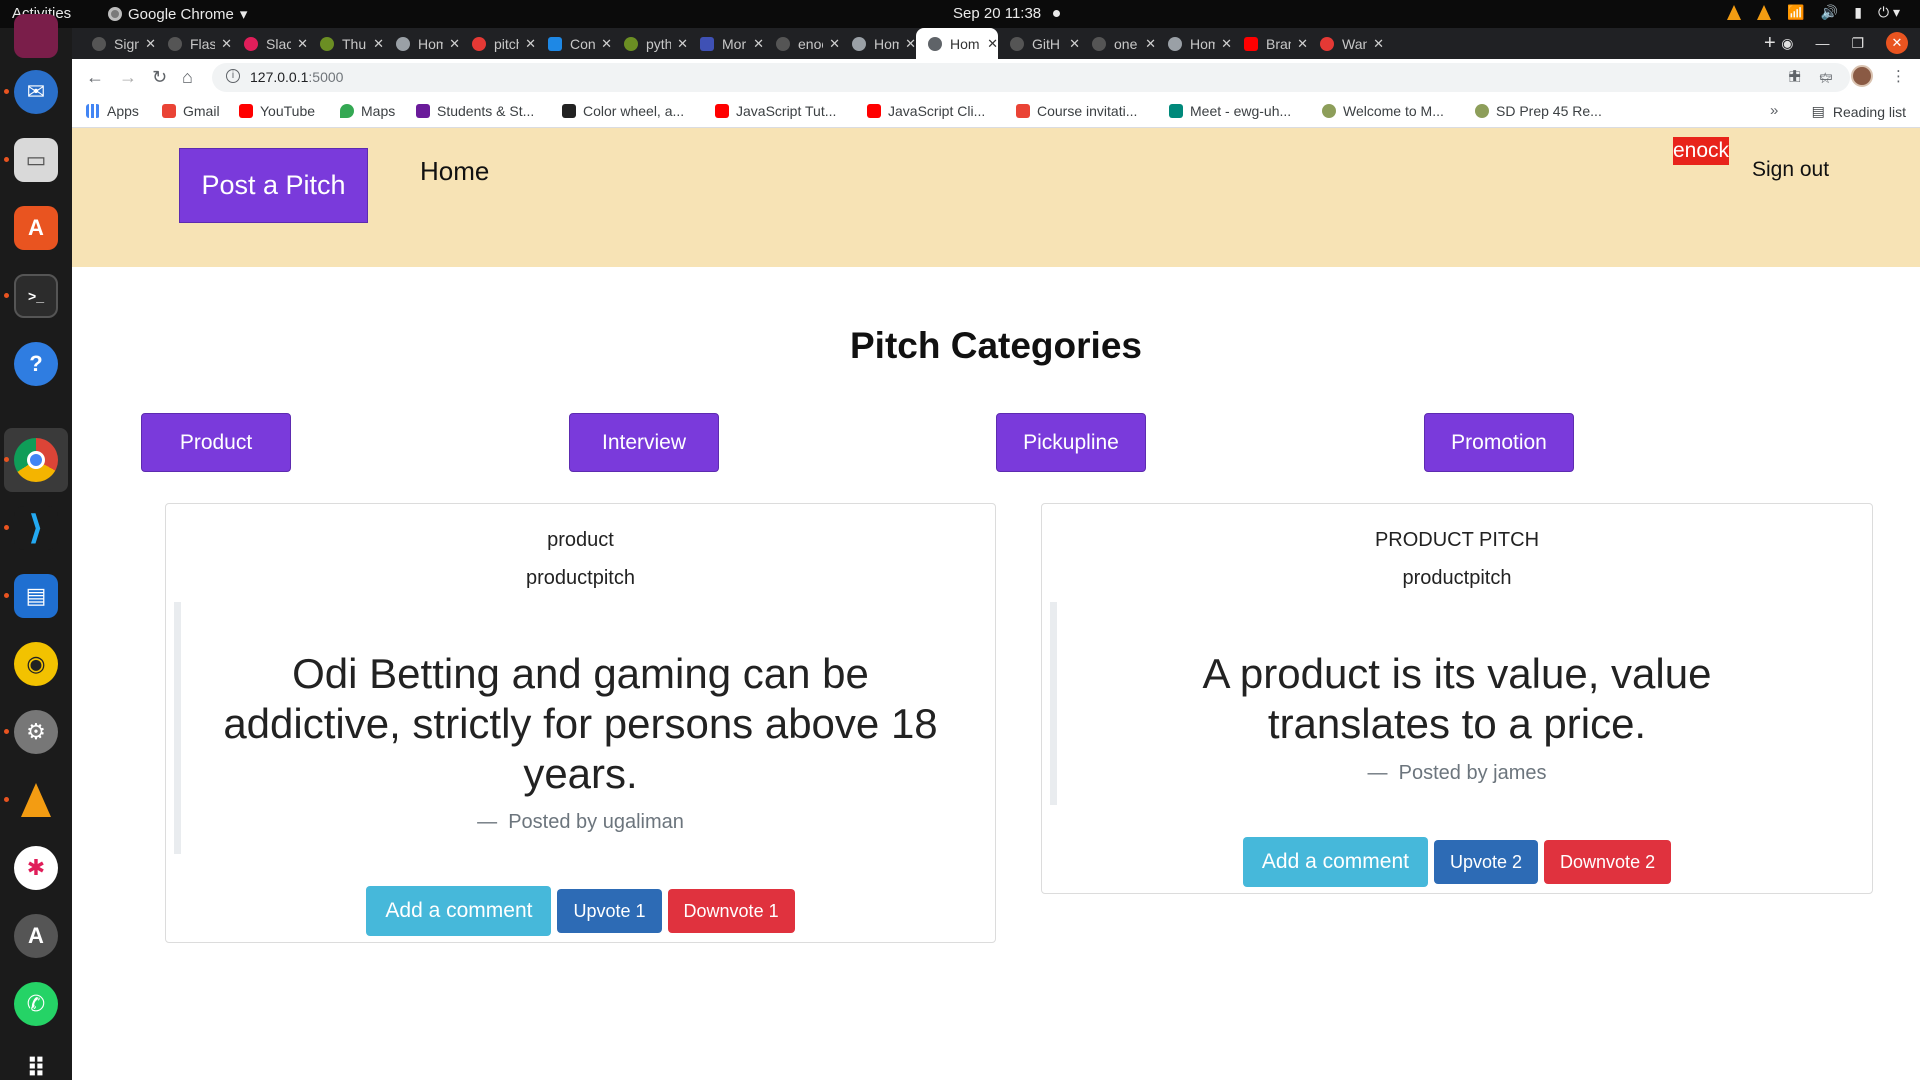 The height and width of the screenshot is (1080, 1920). Describe the element at coordinates (997, 13) in the screenshot. I see `system-clock: Sep 20 11:38` at that location.